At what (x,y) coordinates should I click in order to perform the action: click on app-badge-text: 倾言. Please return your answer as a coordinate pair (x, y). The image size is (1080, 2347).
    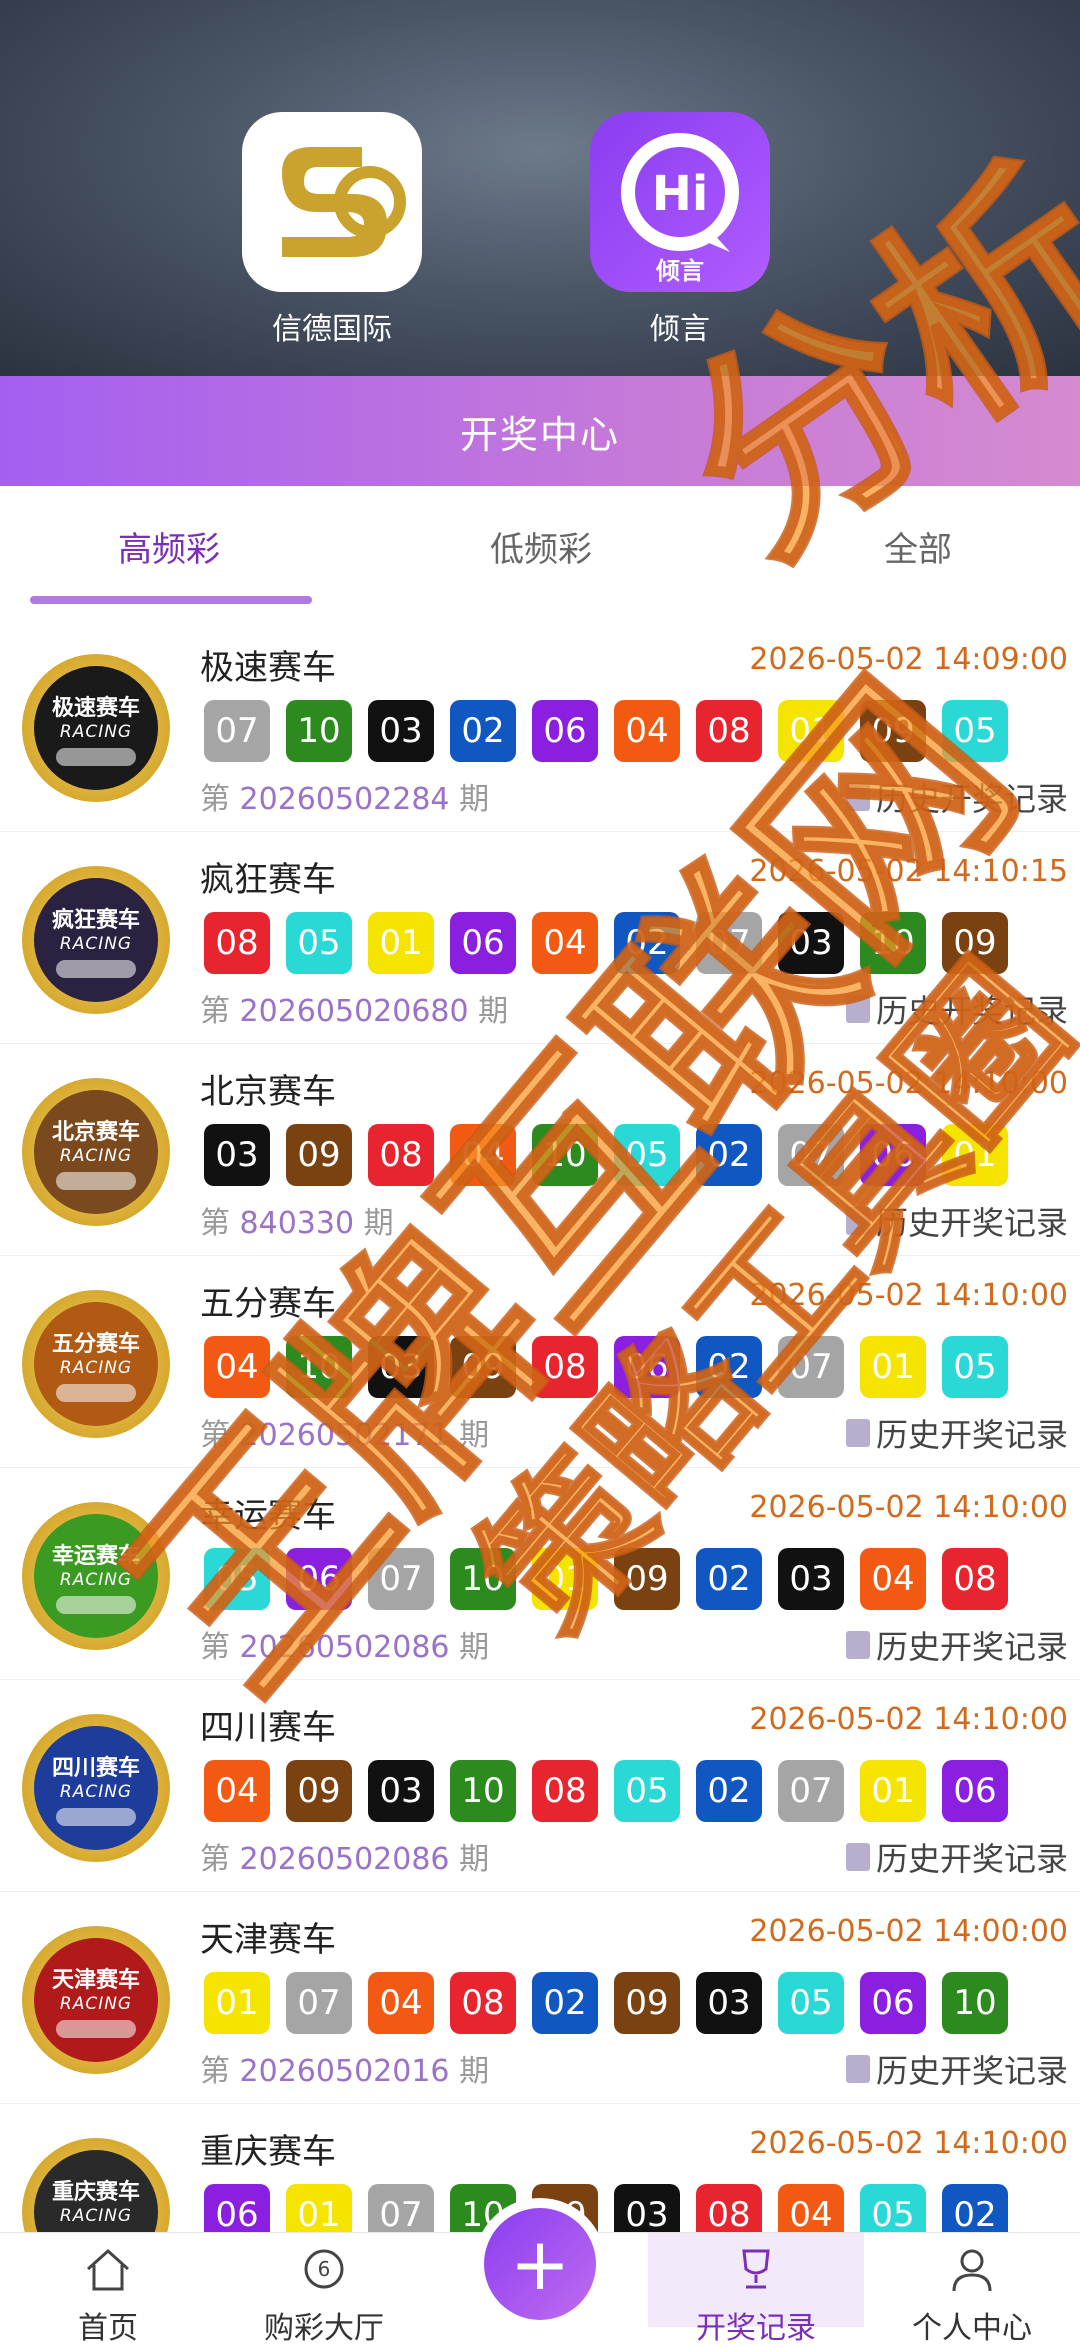
    Looking at the image, I should click on (680, 271).